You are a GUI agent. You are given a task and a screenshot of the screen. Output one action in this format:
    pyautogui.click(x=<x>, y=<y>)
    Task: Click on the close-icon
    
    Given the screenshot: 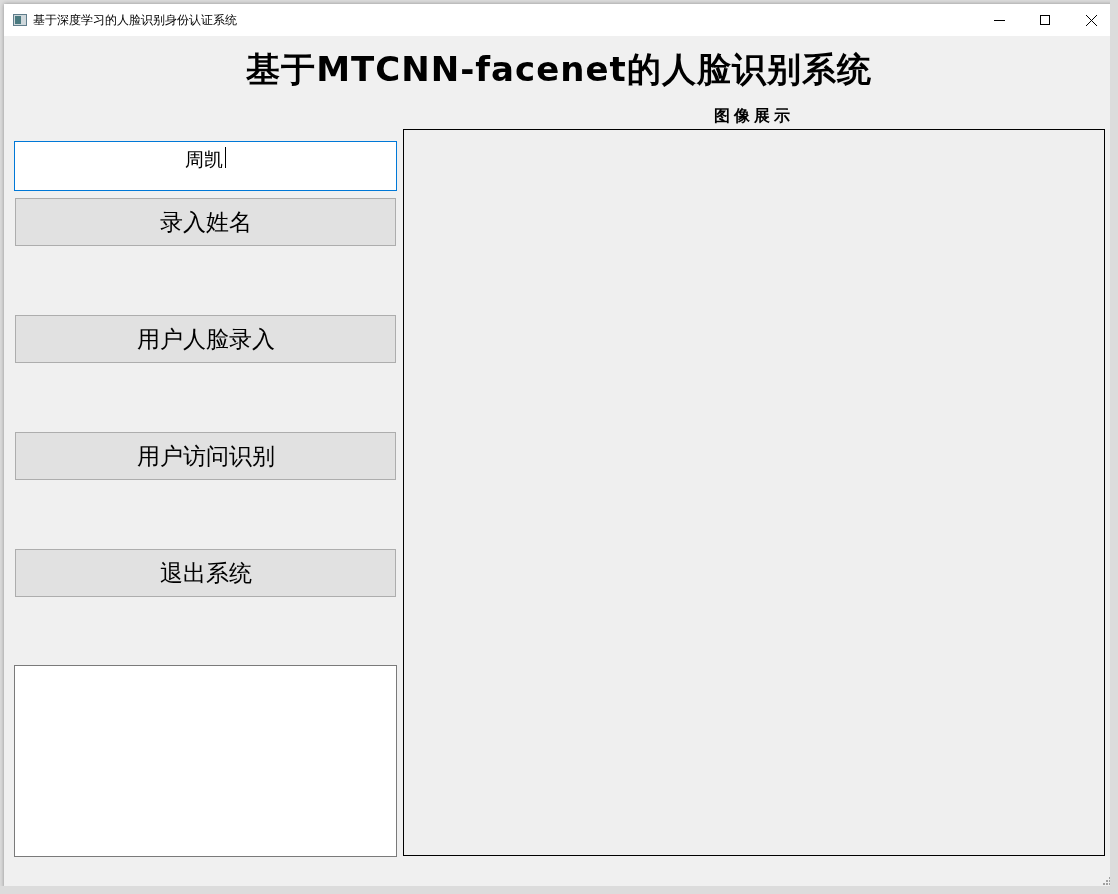 What is the action you would take?
    pyautogui.click(x=1091, y=20)
    